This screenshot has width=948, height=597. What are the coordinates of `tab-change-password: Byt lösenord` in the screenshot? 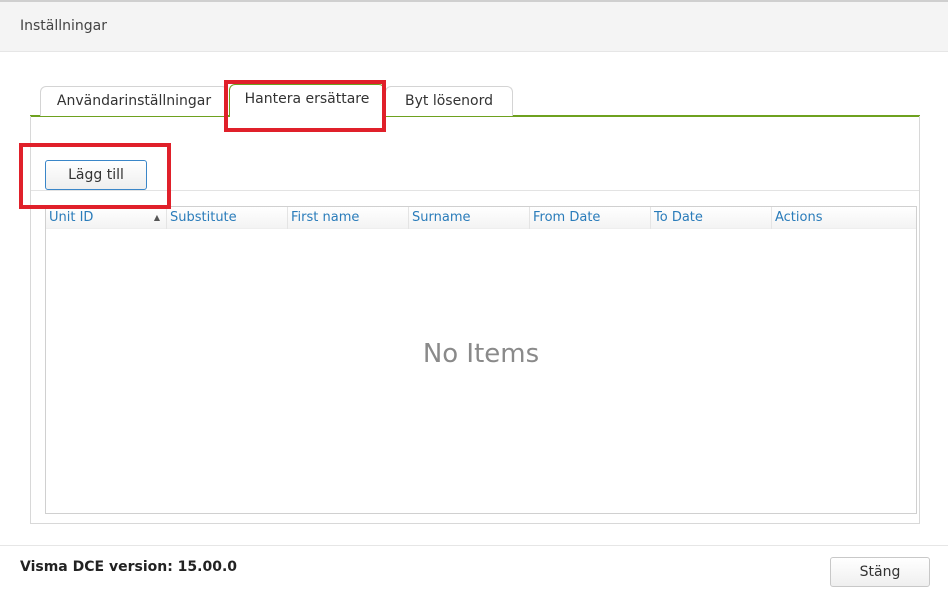 It's located at (449, 101).